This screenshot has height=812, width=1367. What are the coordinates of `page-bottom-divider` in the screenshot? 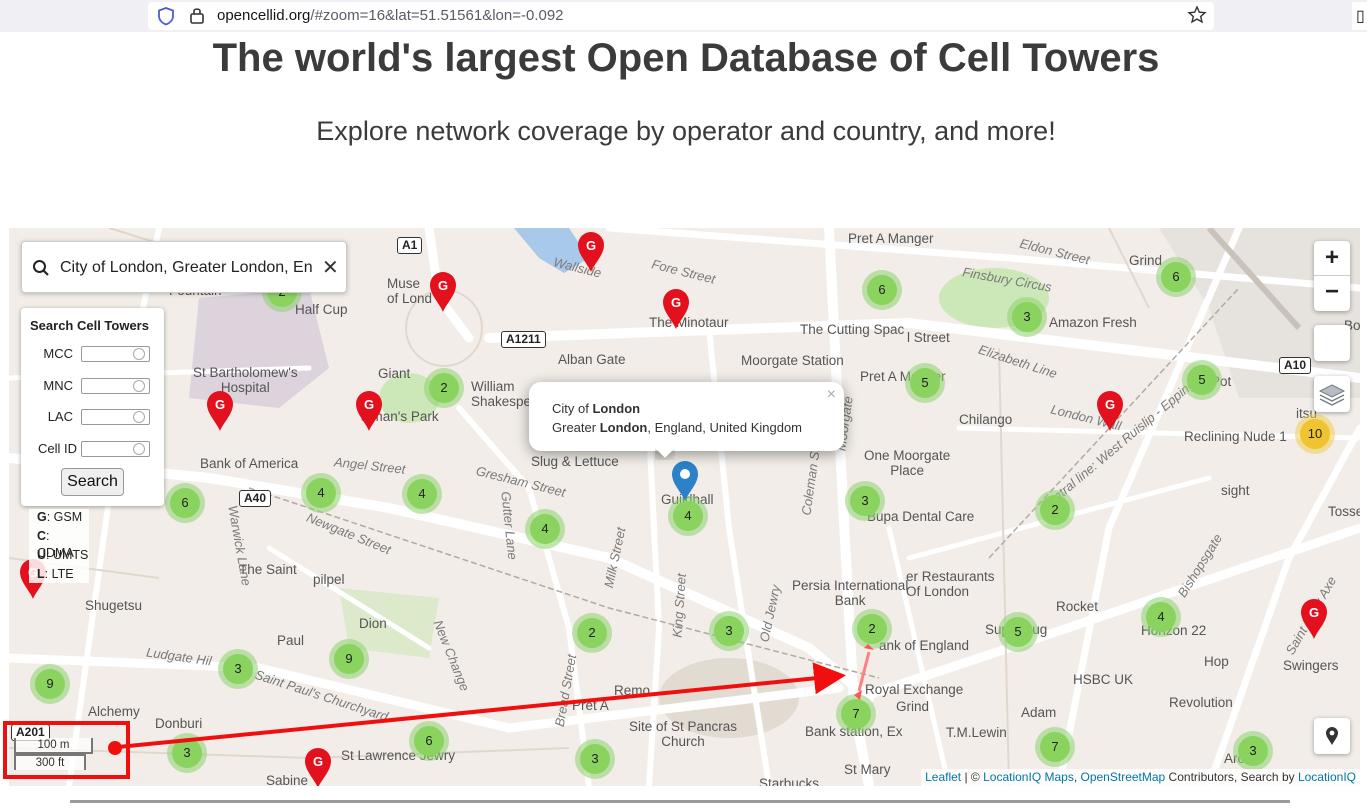 It's located at (680, 801).